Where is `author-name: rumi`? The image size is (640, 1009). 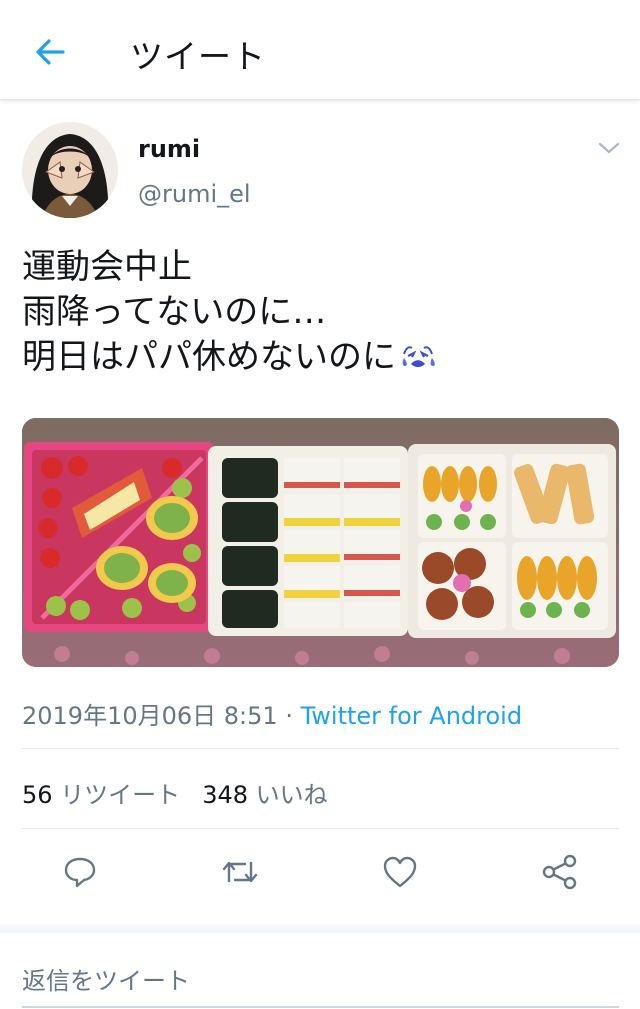 author-name: rumi is located at coordinates (169, 149).